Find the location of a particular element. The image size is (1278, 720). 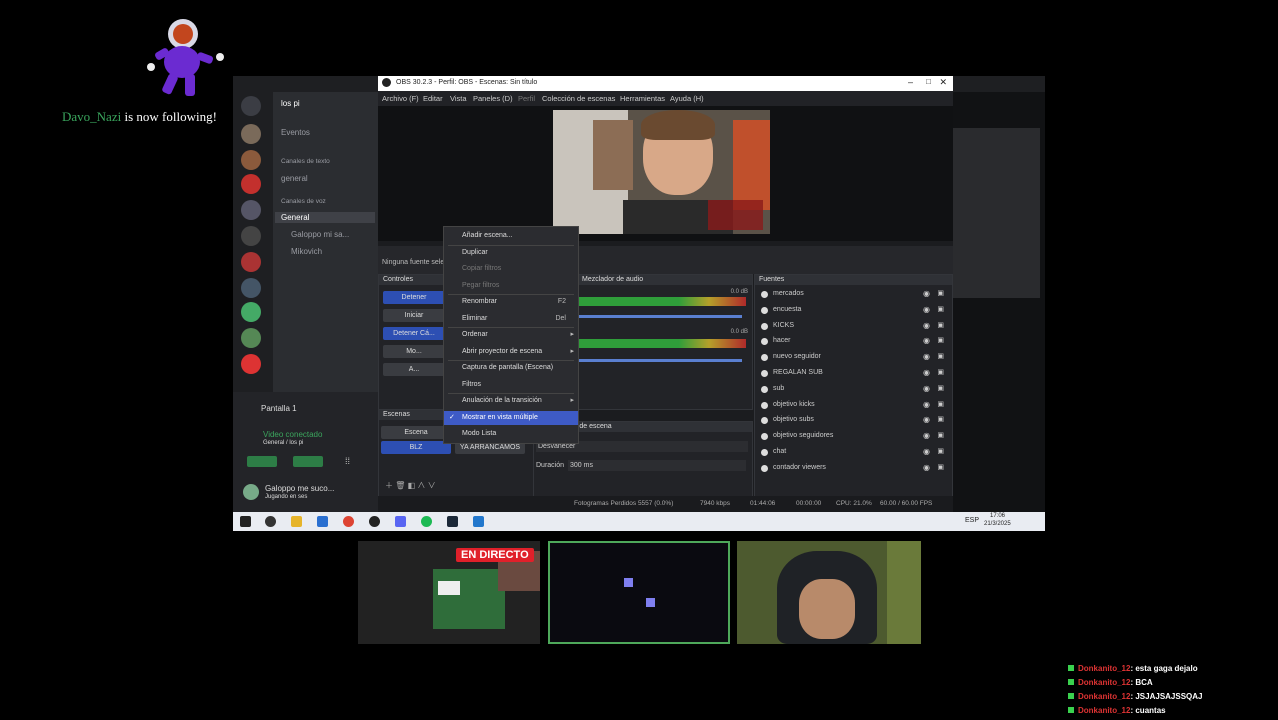

context-menu-item: Modo Lista is located at coordinates (511, 434).